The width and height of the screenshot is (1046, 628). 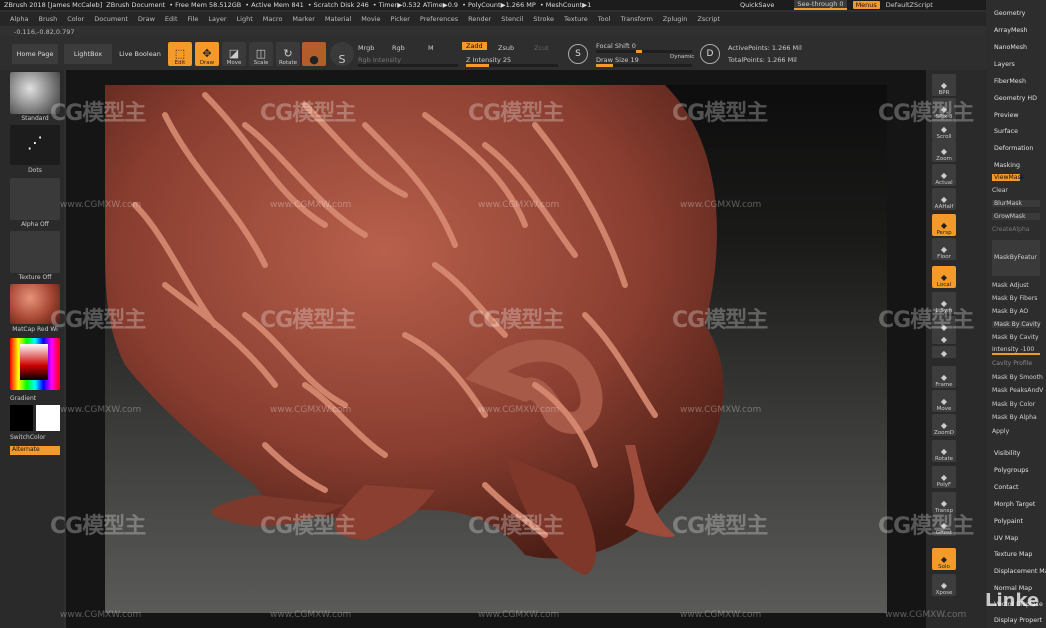 I want to click on tray-geometry-hd: Geometry HD, so click(x=1015, y=98).